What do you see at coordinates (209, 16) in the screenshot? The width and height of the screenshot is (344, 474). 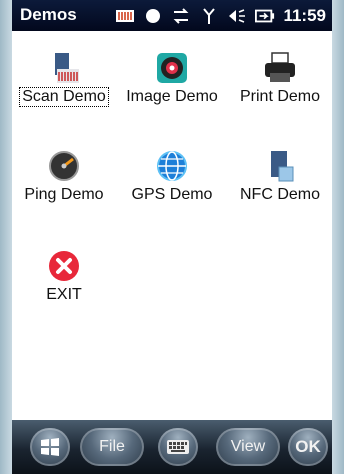 I see `signal-antenna-icon` at bounding box center [209, 16].